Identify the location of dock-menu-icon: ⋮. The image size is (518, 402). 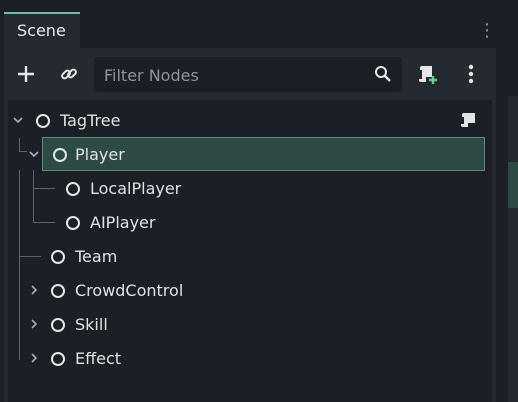
(487, 31).